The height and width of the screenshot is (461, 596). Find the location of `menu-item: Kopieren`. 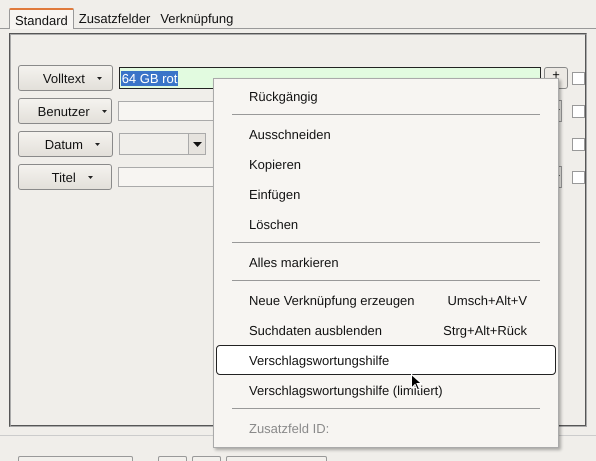

menu-item: Kopieren is located at coordinates (386, 164).